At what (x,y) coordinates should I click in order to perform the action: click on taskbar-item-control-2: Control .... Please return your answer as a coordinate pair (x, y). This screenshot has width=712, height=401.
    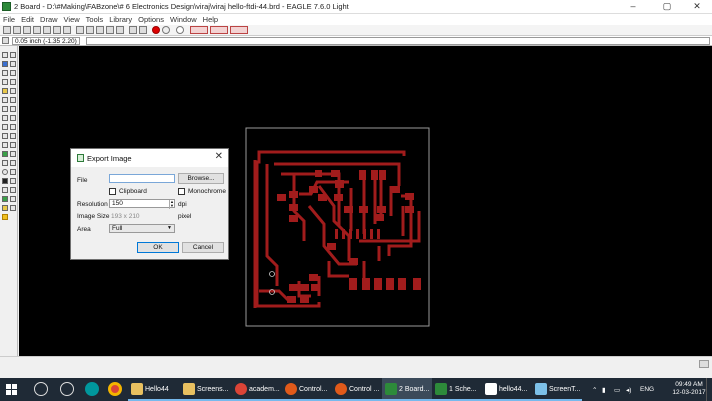
    Looking at the image, I should click on (357, 389).